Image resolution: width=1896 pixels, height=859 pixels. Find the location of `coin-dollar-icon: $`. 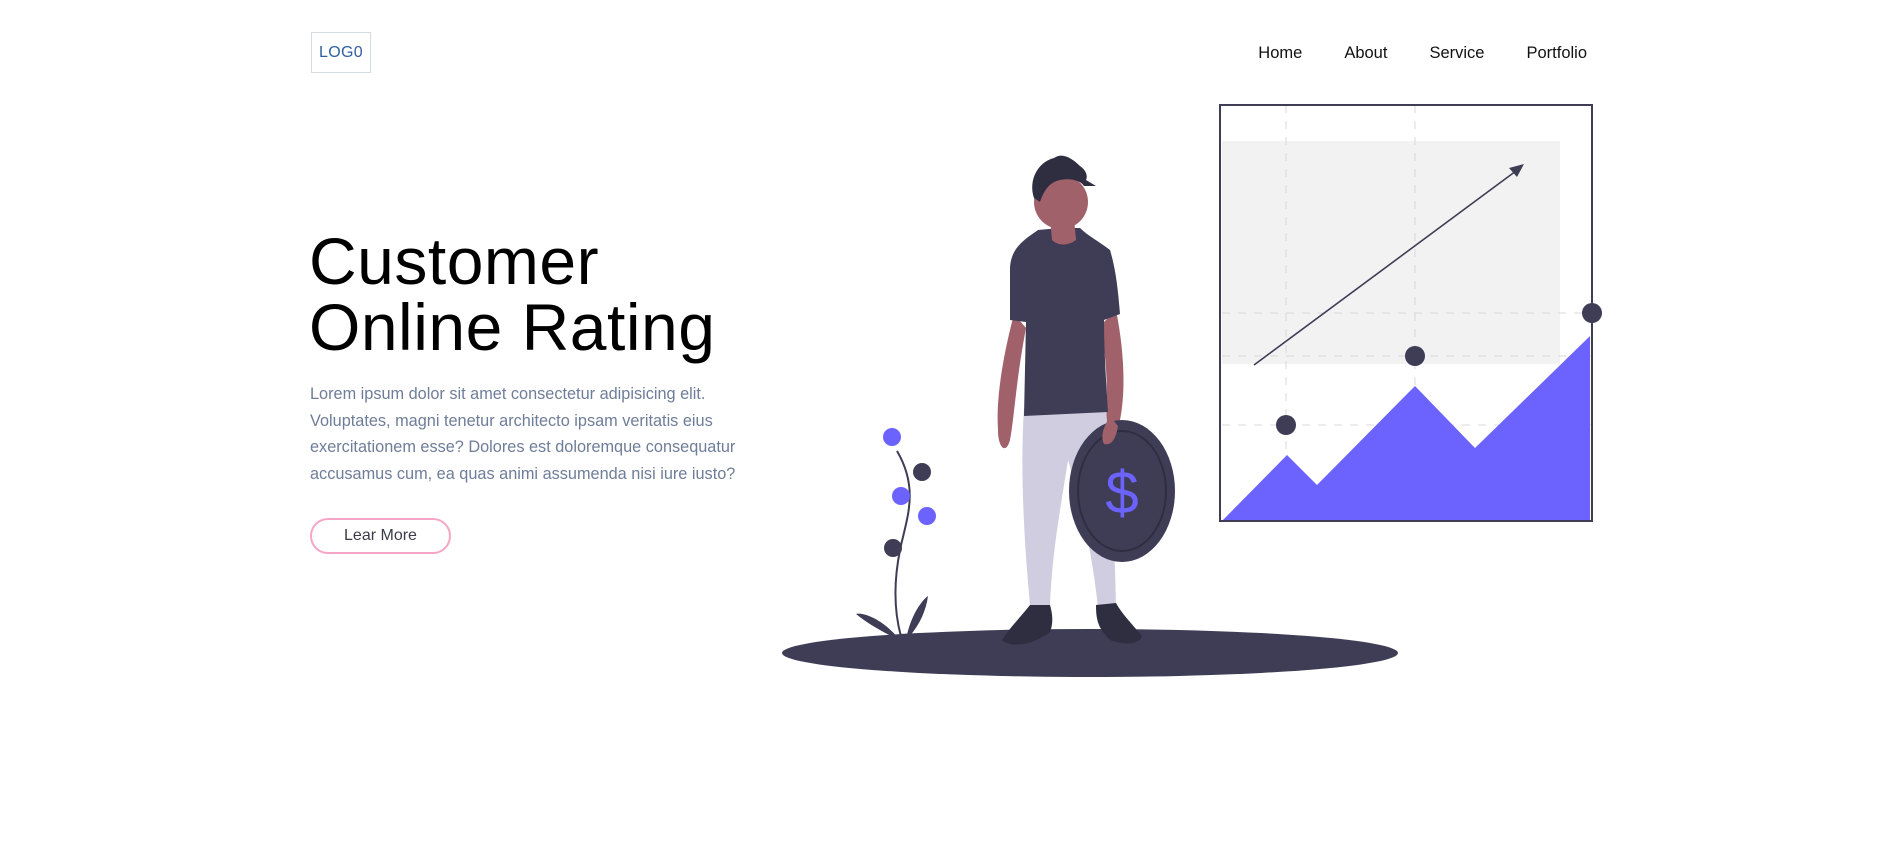

coin-dollar-icon: $ is located at coordinates (1122, 491).